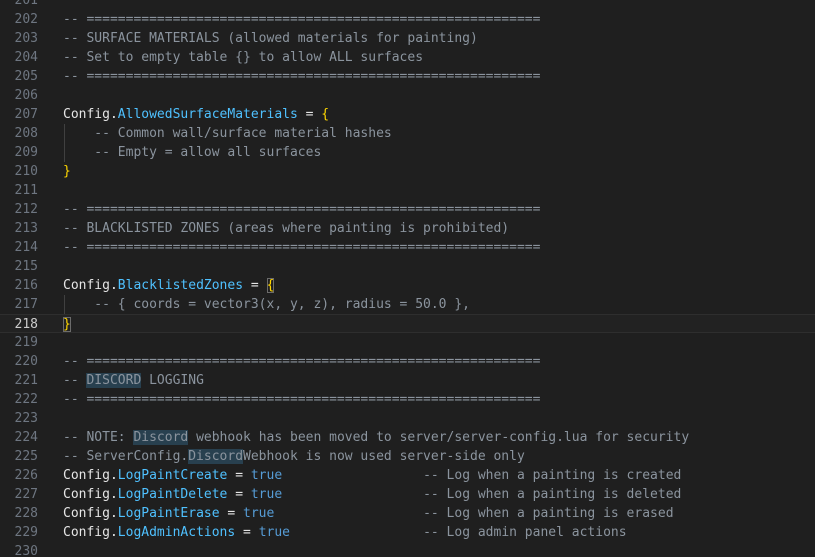 Image resolution: width=815 pixels, height=557 pixels. What do you see at coordinates (26, 513) in the screenshot?
I see `line-number: 228` at bounding box center [26, 513].